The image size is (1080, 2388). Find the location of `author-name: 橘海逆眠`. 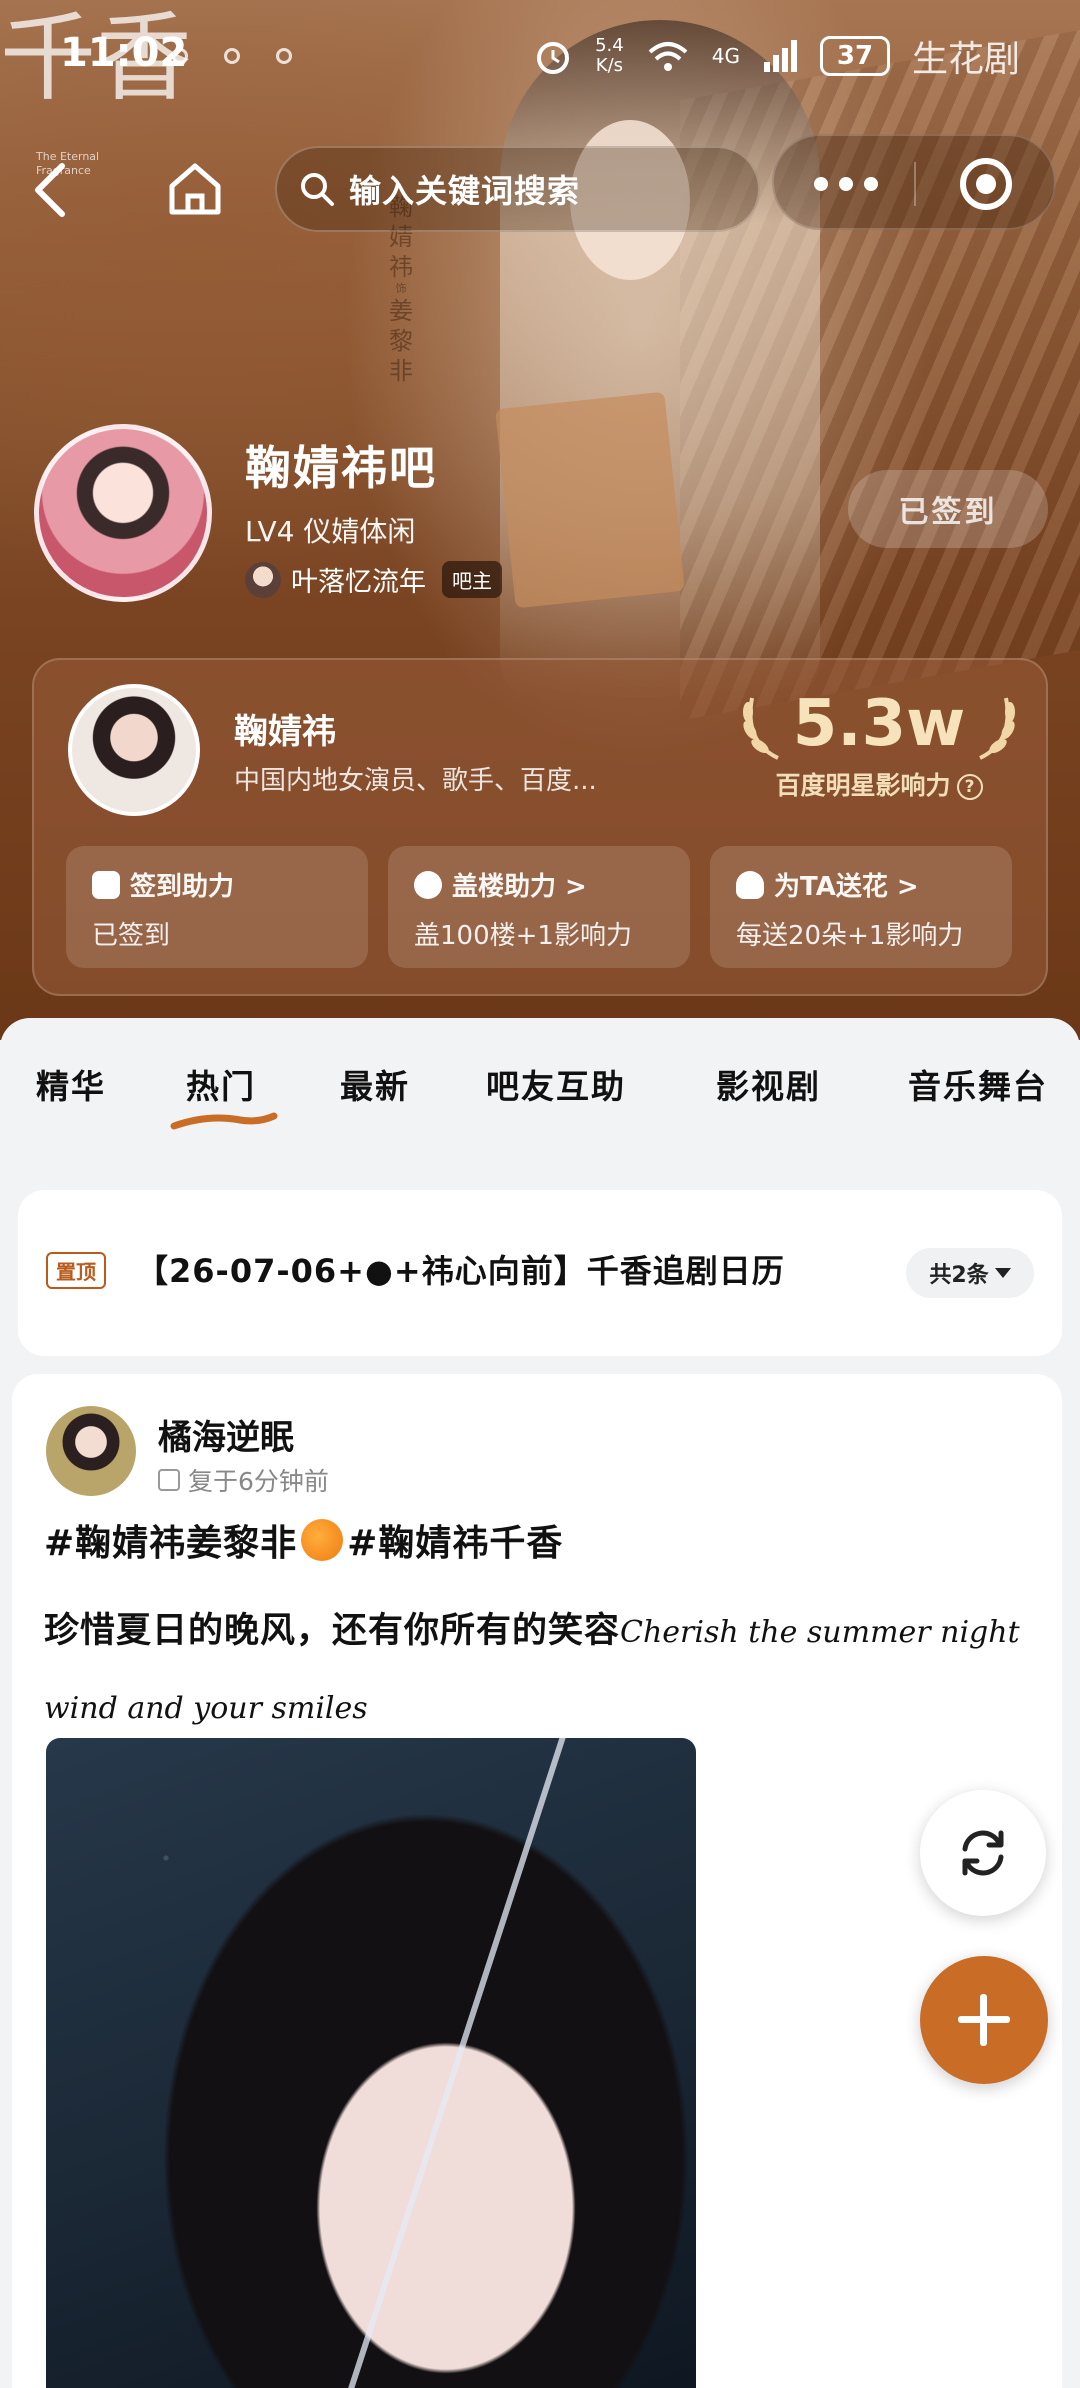

author-name: 橘海逆眠 is located at coordinates (226, 1434).